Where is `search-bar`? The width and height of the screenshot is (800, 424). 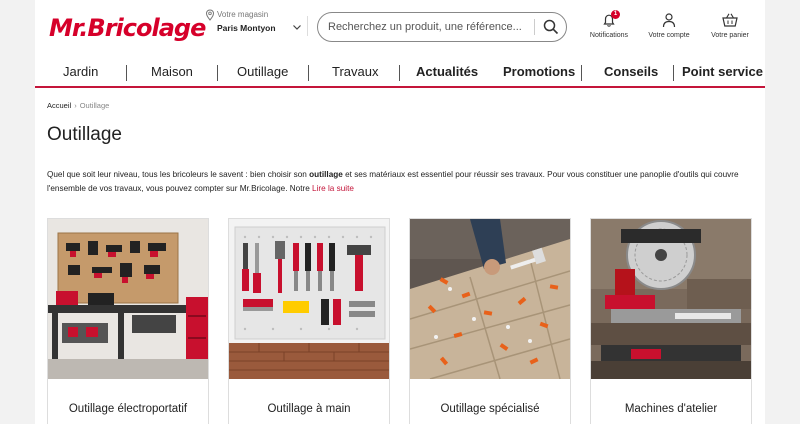
search-bar is located at coordinates (442, 27).